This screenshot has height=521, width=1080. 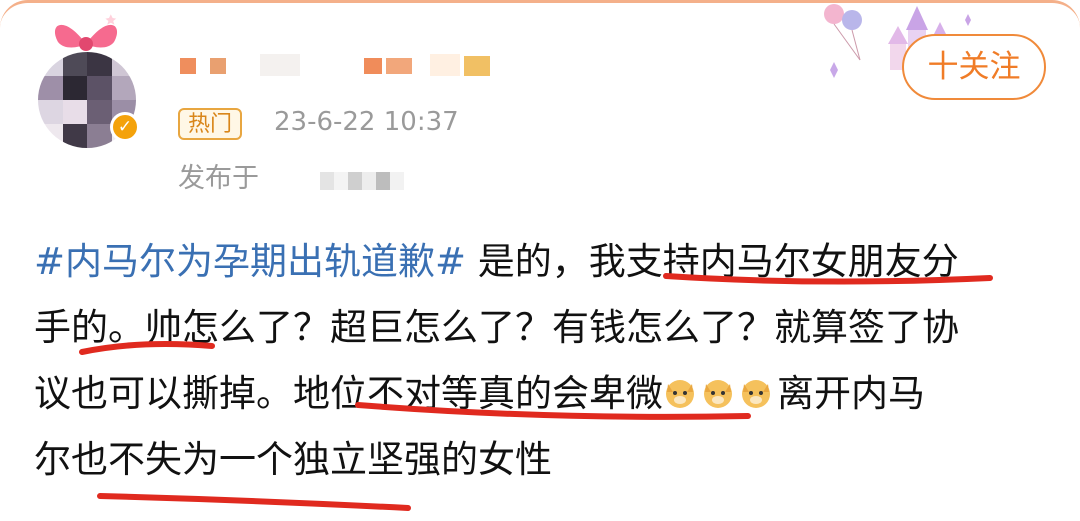 I want to click on post-timestamp: 23-6-22 10:37, so click(x=366, y=122).